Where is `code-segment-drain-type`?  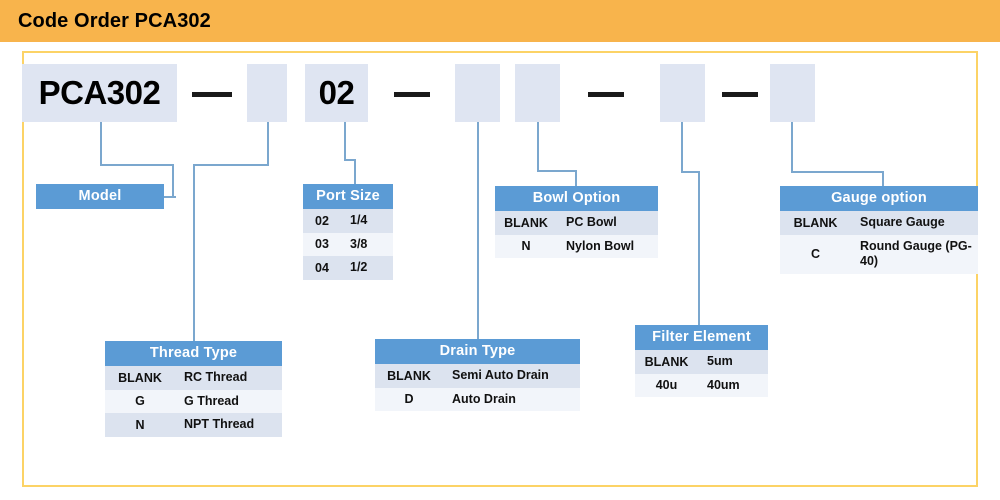
code-segment-drain-type is located at coordinates (477, 93).